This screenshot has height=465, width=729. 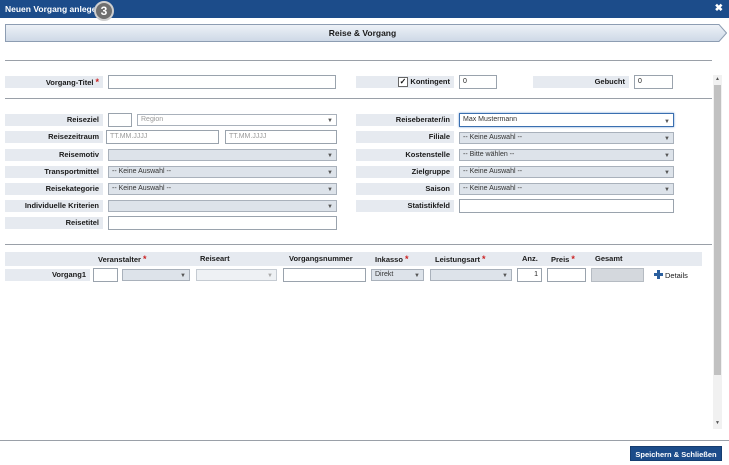 I want to click on leistungsart-select: ▼, so click(x=471, y=275).